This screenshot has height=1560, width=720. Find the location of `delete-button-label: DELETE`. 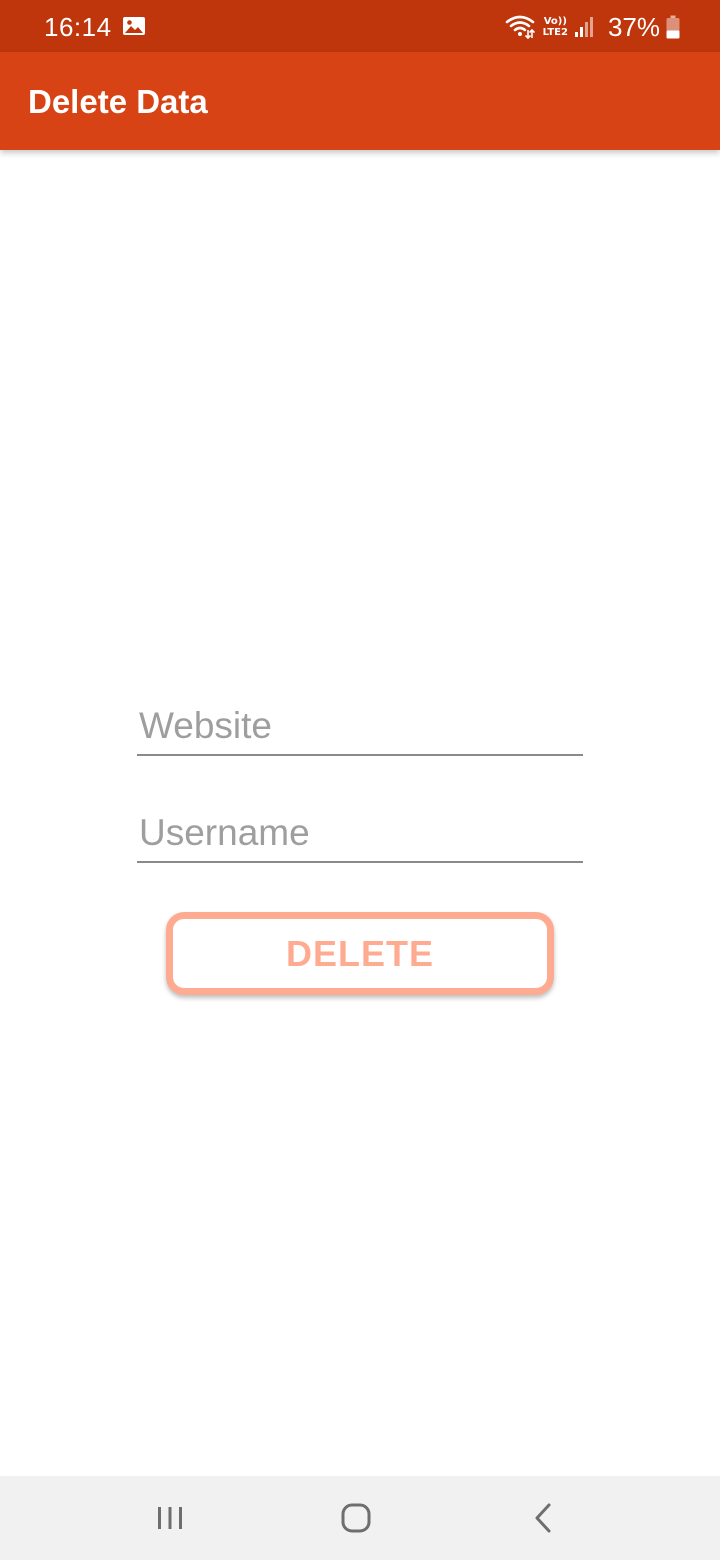

delete-button-label: DELETE is located at coordinates (359, 953).